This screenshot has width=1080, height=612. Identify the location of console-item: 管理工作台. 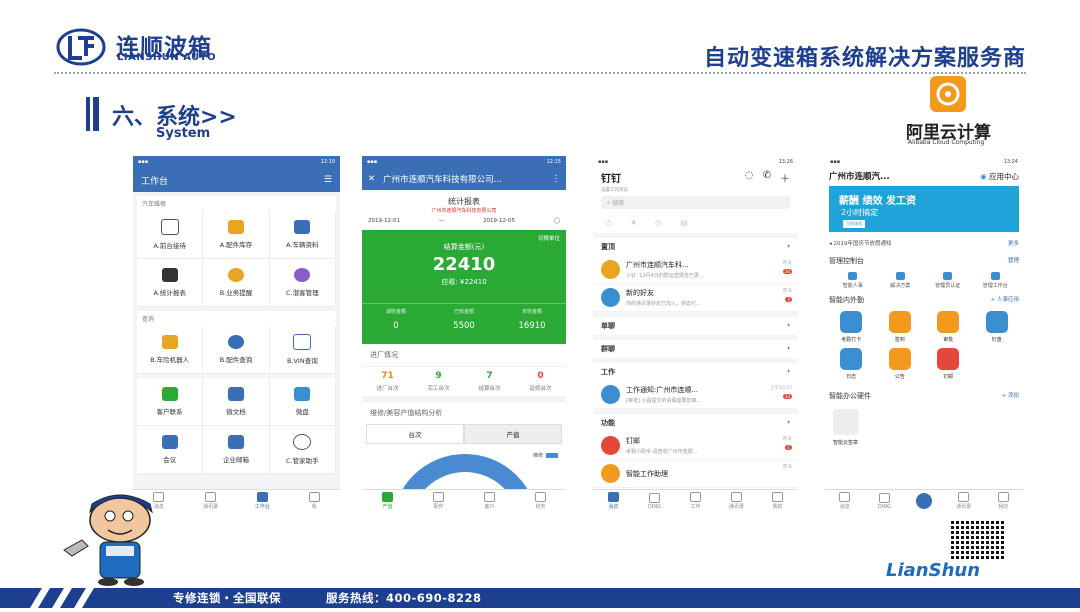
(996, 280).